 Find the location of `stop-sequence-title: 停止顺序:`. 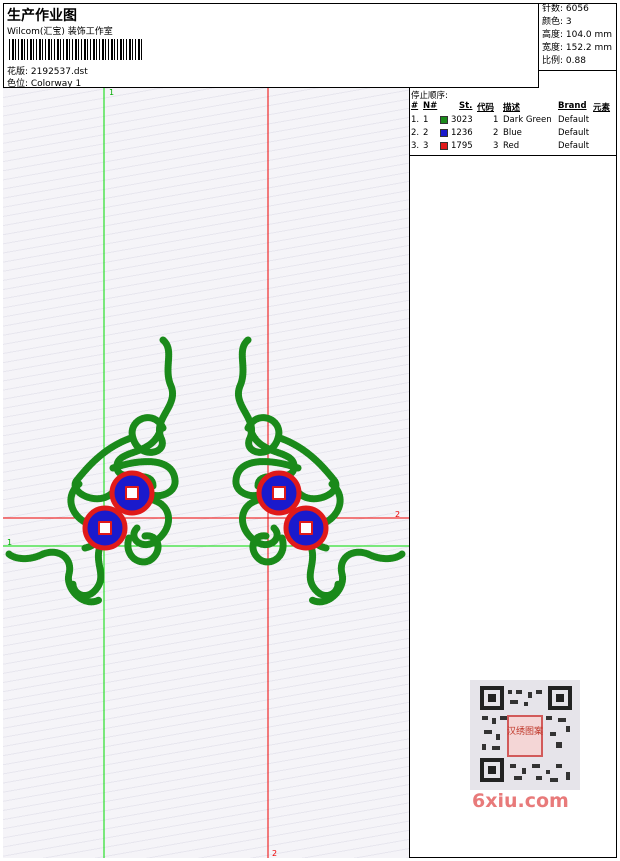

stop-sequence-title: 停止顺序: is located at coordinates (429, 96).